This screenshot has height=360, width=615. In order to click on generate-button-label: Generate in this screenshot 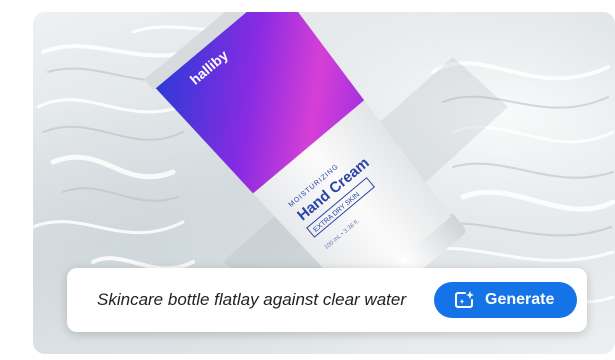, I will do `click(520, 299)`.